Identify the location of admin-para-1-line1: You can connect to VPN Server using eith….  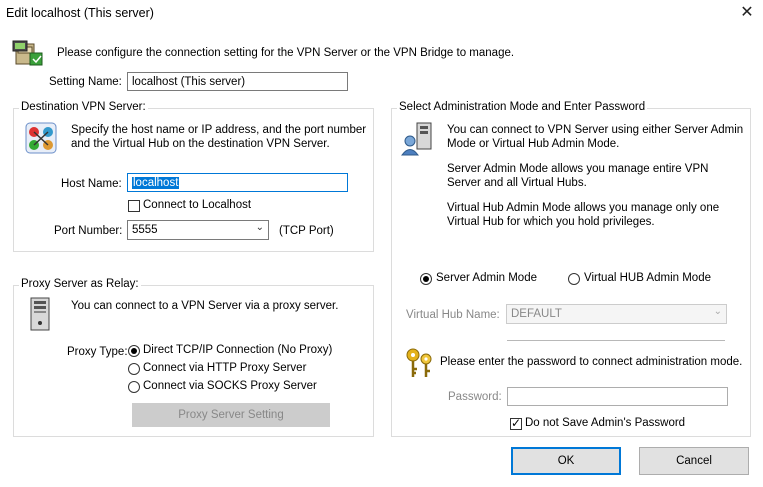
(595, 130).